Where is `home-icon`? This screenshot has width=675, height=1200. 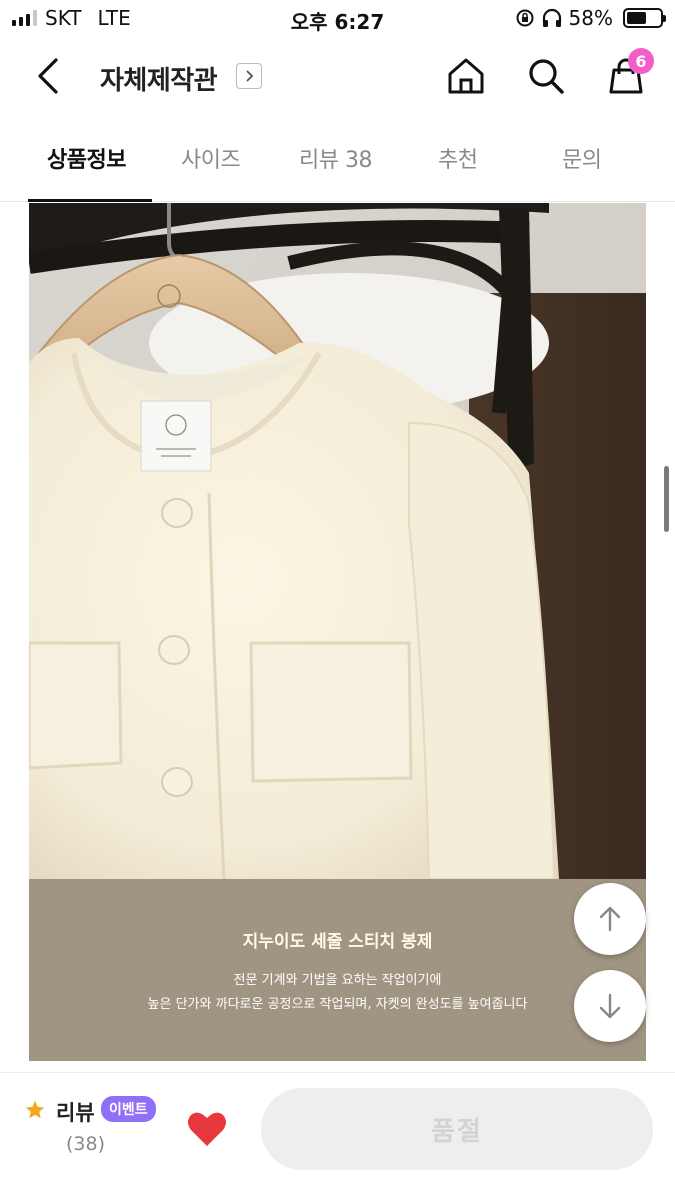 home-icon is located at coordinates (466, 76).